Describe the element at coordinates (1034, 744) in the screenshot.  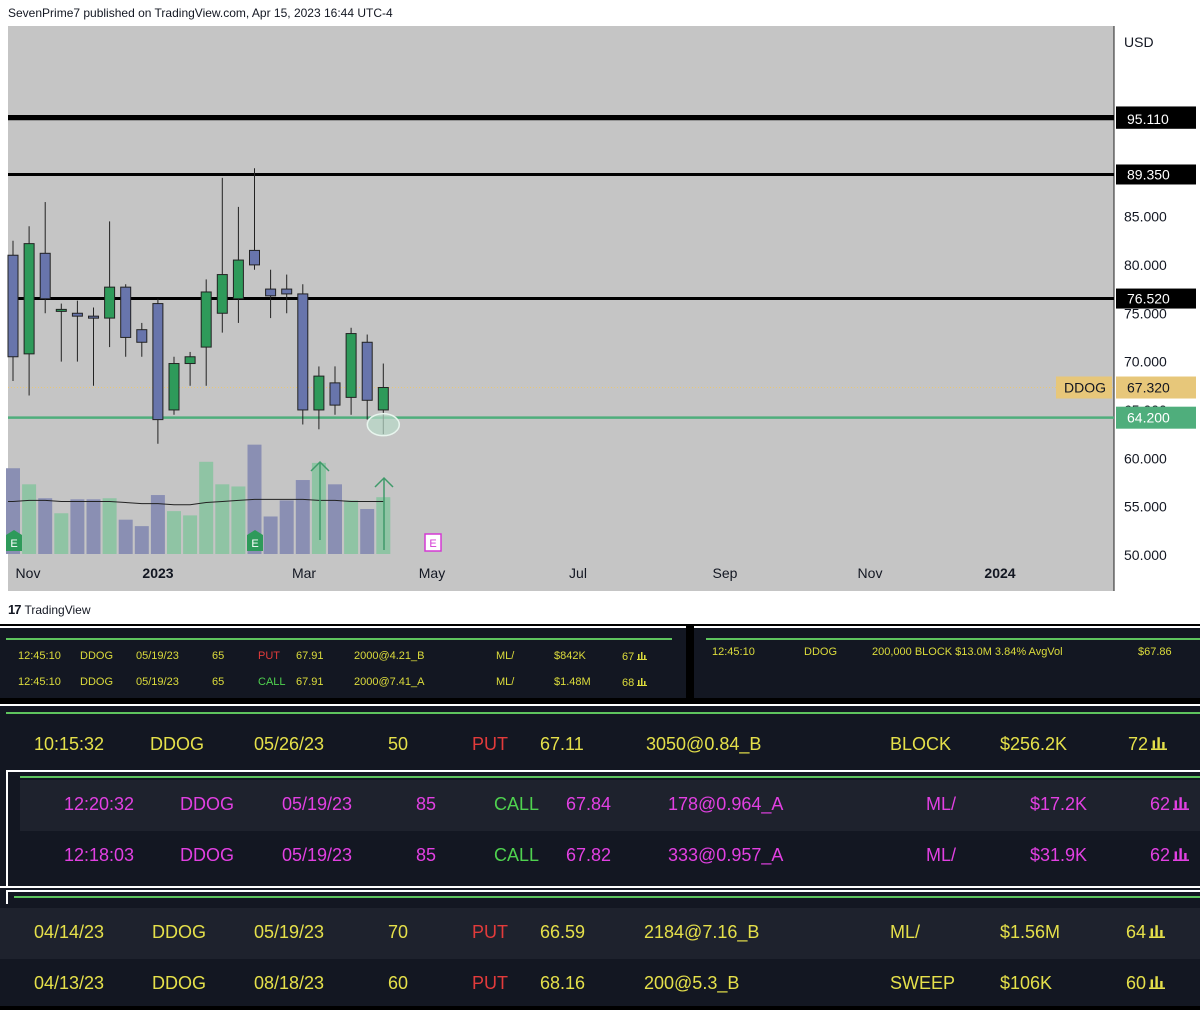
I see `flow-premium: $256.2K` at that location.